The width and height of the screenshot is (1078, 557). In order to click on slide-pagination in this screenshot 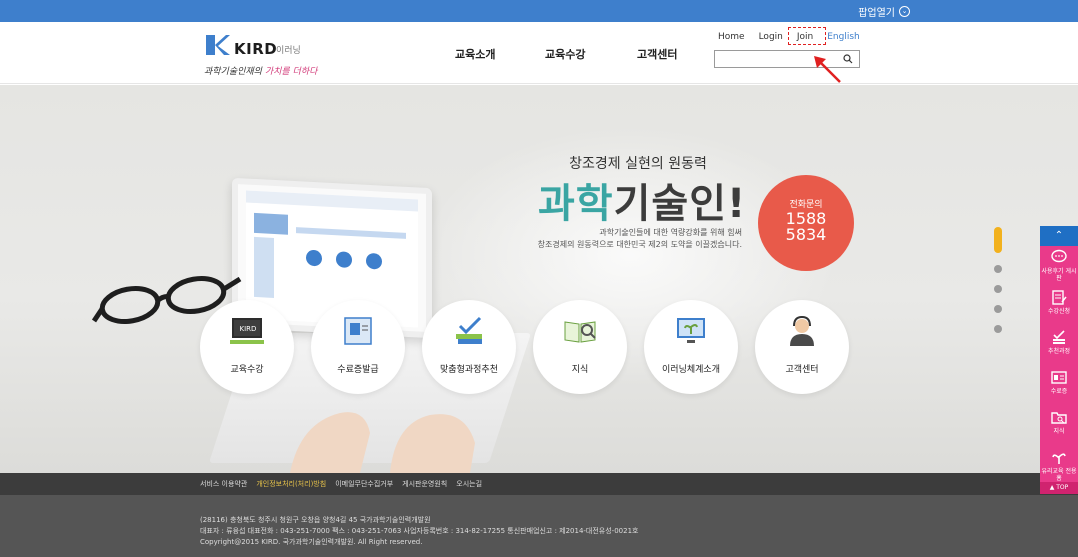, I will do `click(998, 282)`.